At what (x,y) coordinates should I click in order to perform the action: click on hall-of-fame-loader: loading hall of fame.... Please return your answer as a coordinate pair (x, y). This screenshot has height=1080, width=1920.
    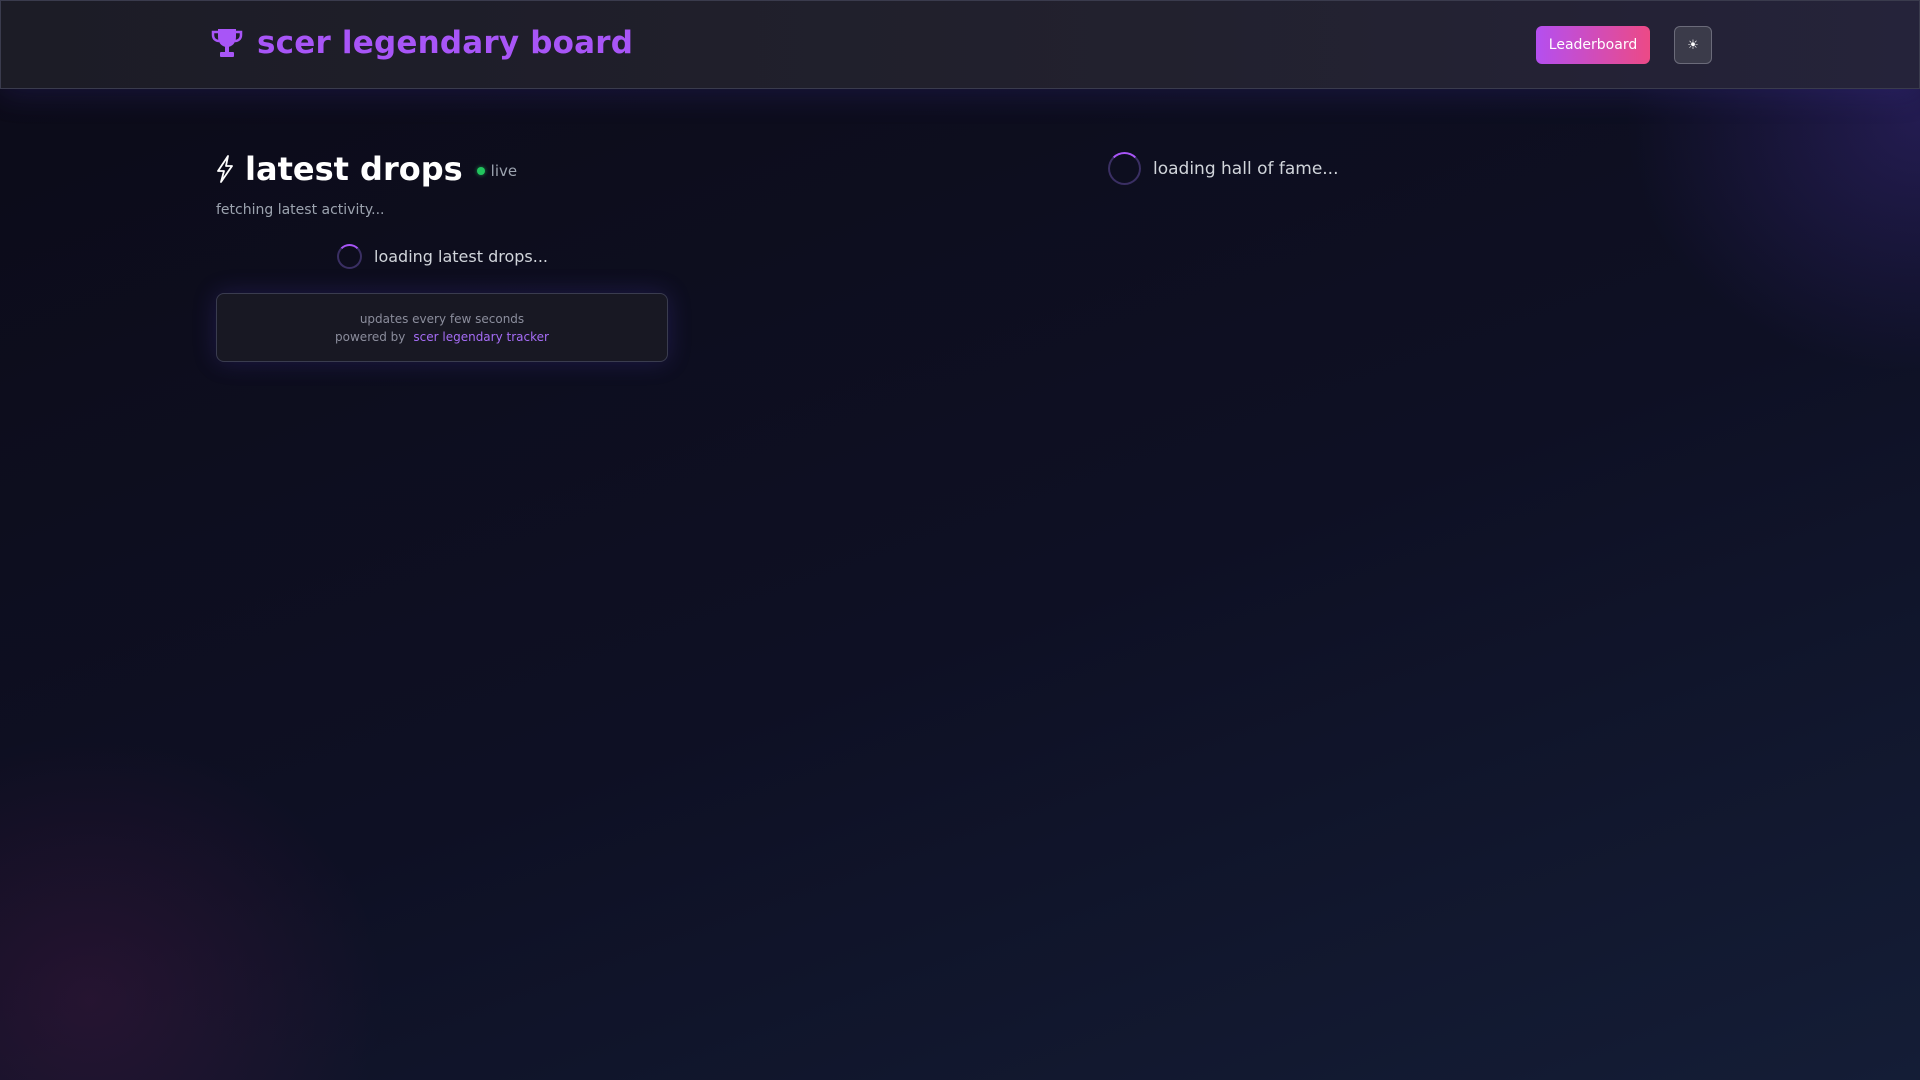
    Looking at the image, I should click on (1223, 168).